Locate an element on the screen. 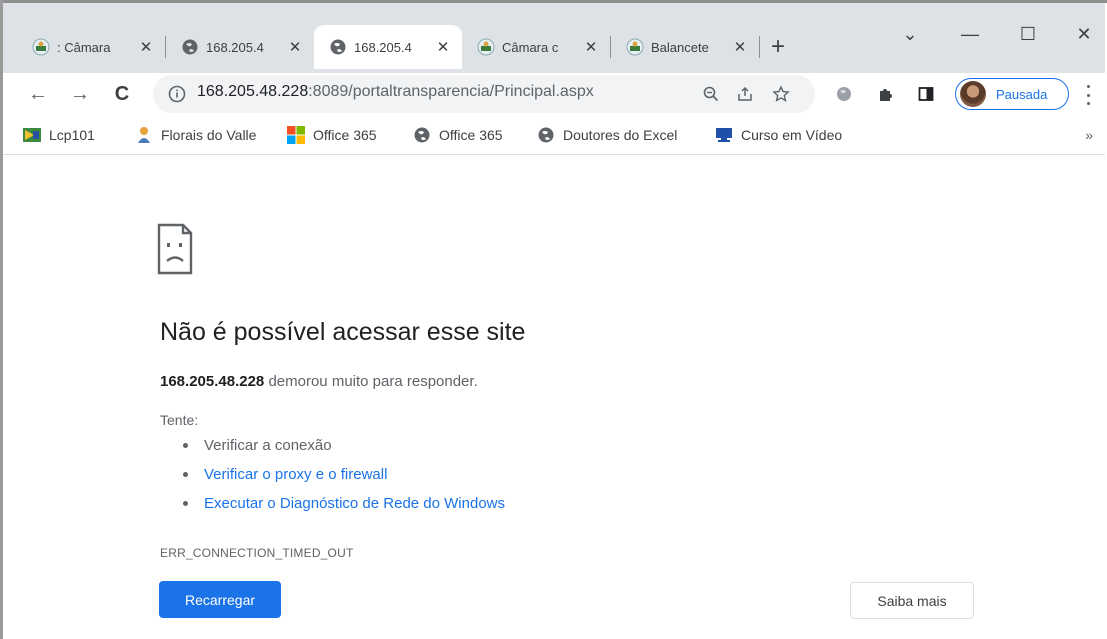 This screenshot has width=1107, height=639. monitor-icon is located at coordinates (724, 135).